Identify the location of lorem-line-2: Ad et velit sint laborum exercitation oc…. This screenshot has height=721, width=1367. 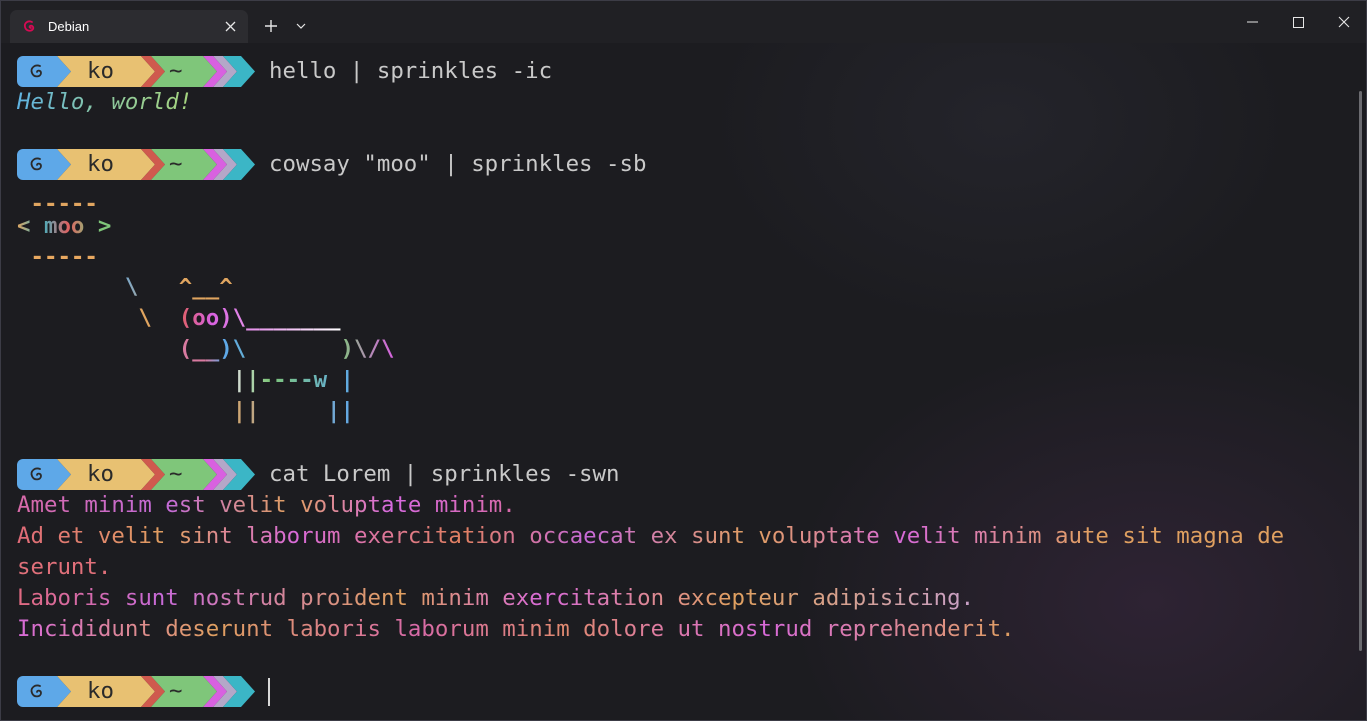
(650, 536).